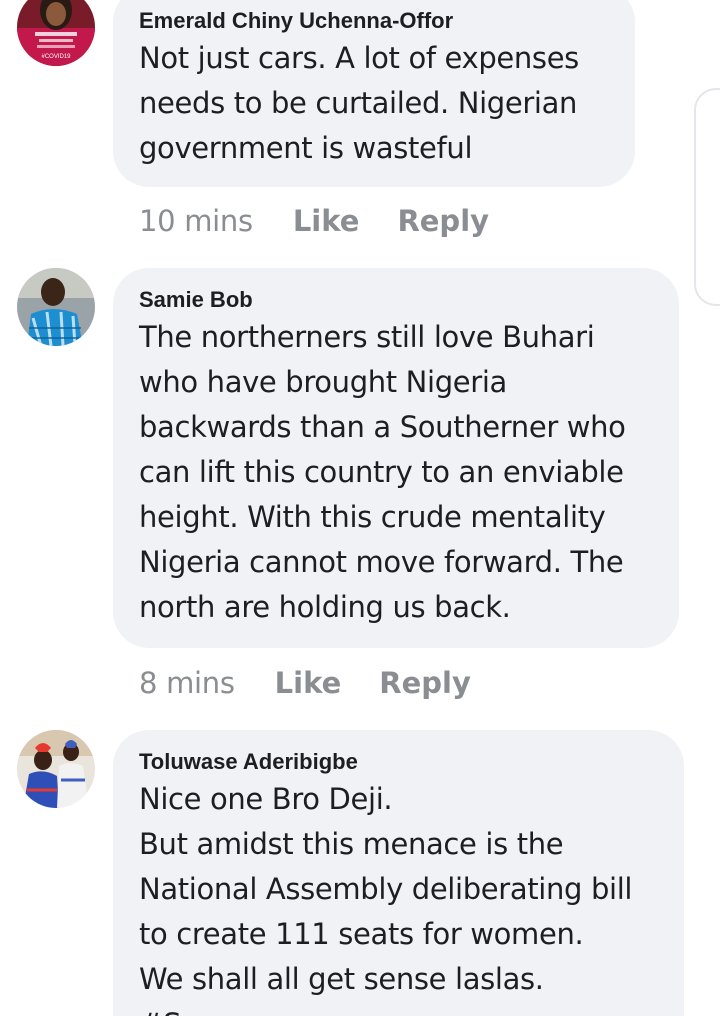  I want to click on comment-author: Emerald Chiny Uchenna-Offor, so click(374, 21).